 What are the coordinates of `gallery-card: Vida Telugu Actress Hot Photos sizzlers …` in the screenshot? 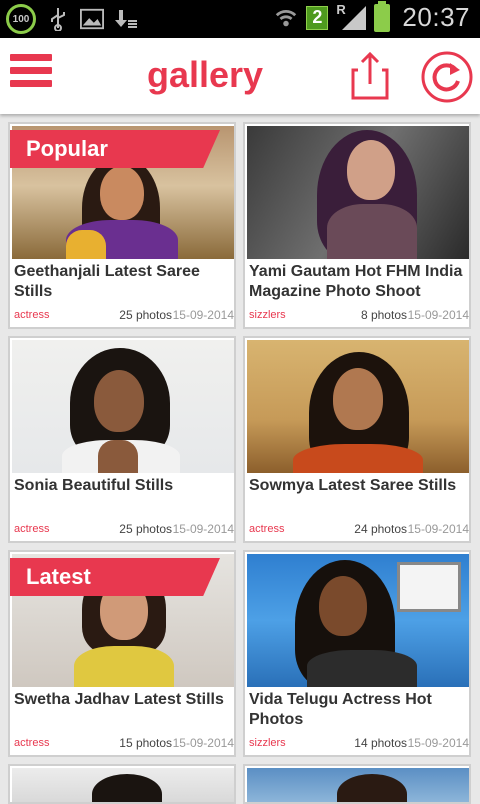 It's located at (357, 653).